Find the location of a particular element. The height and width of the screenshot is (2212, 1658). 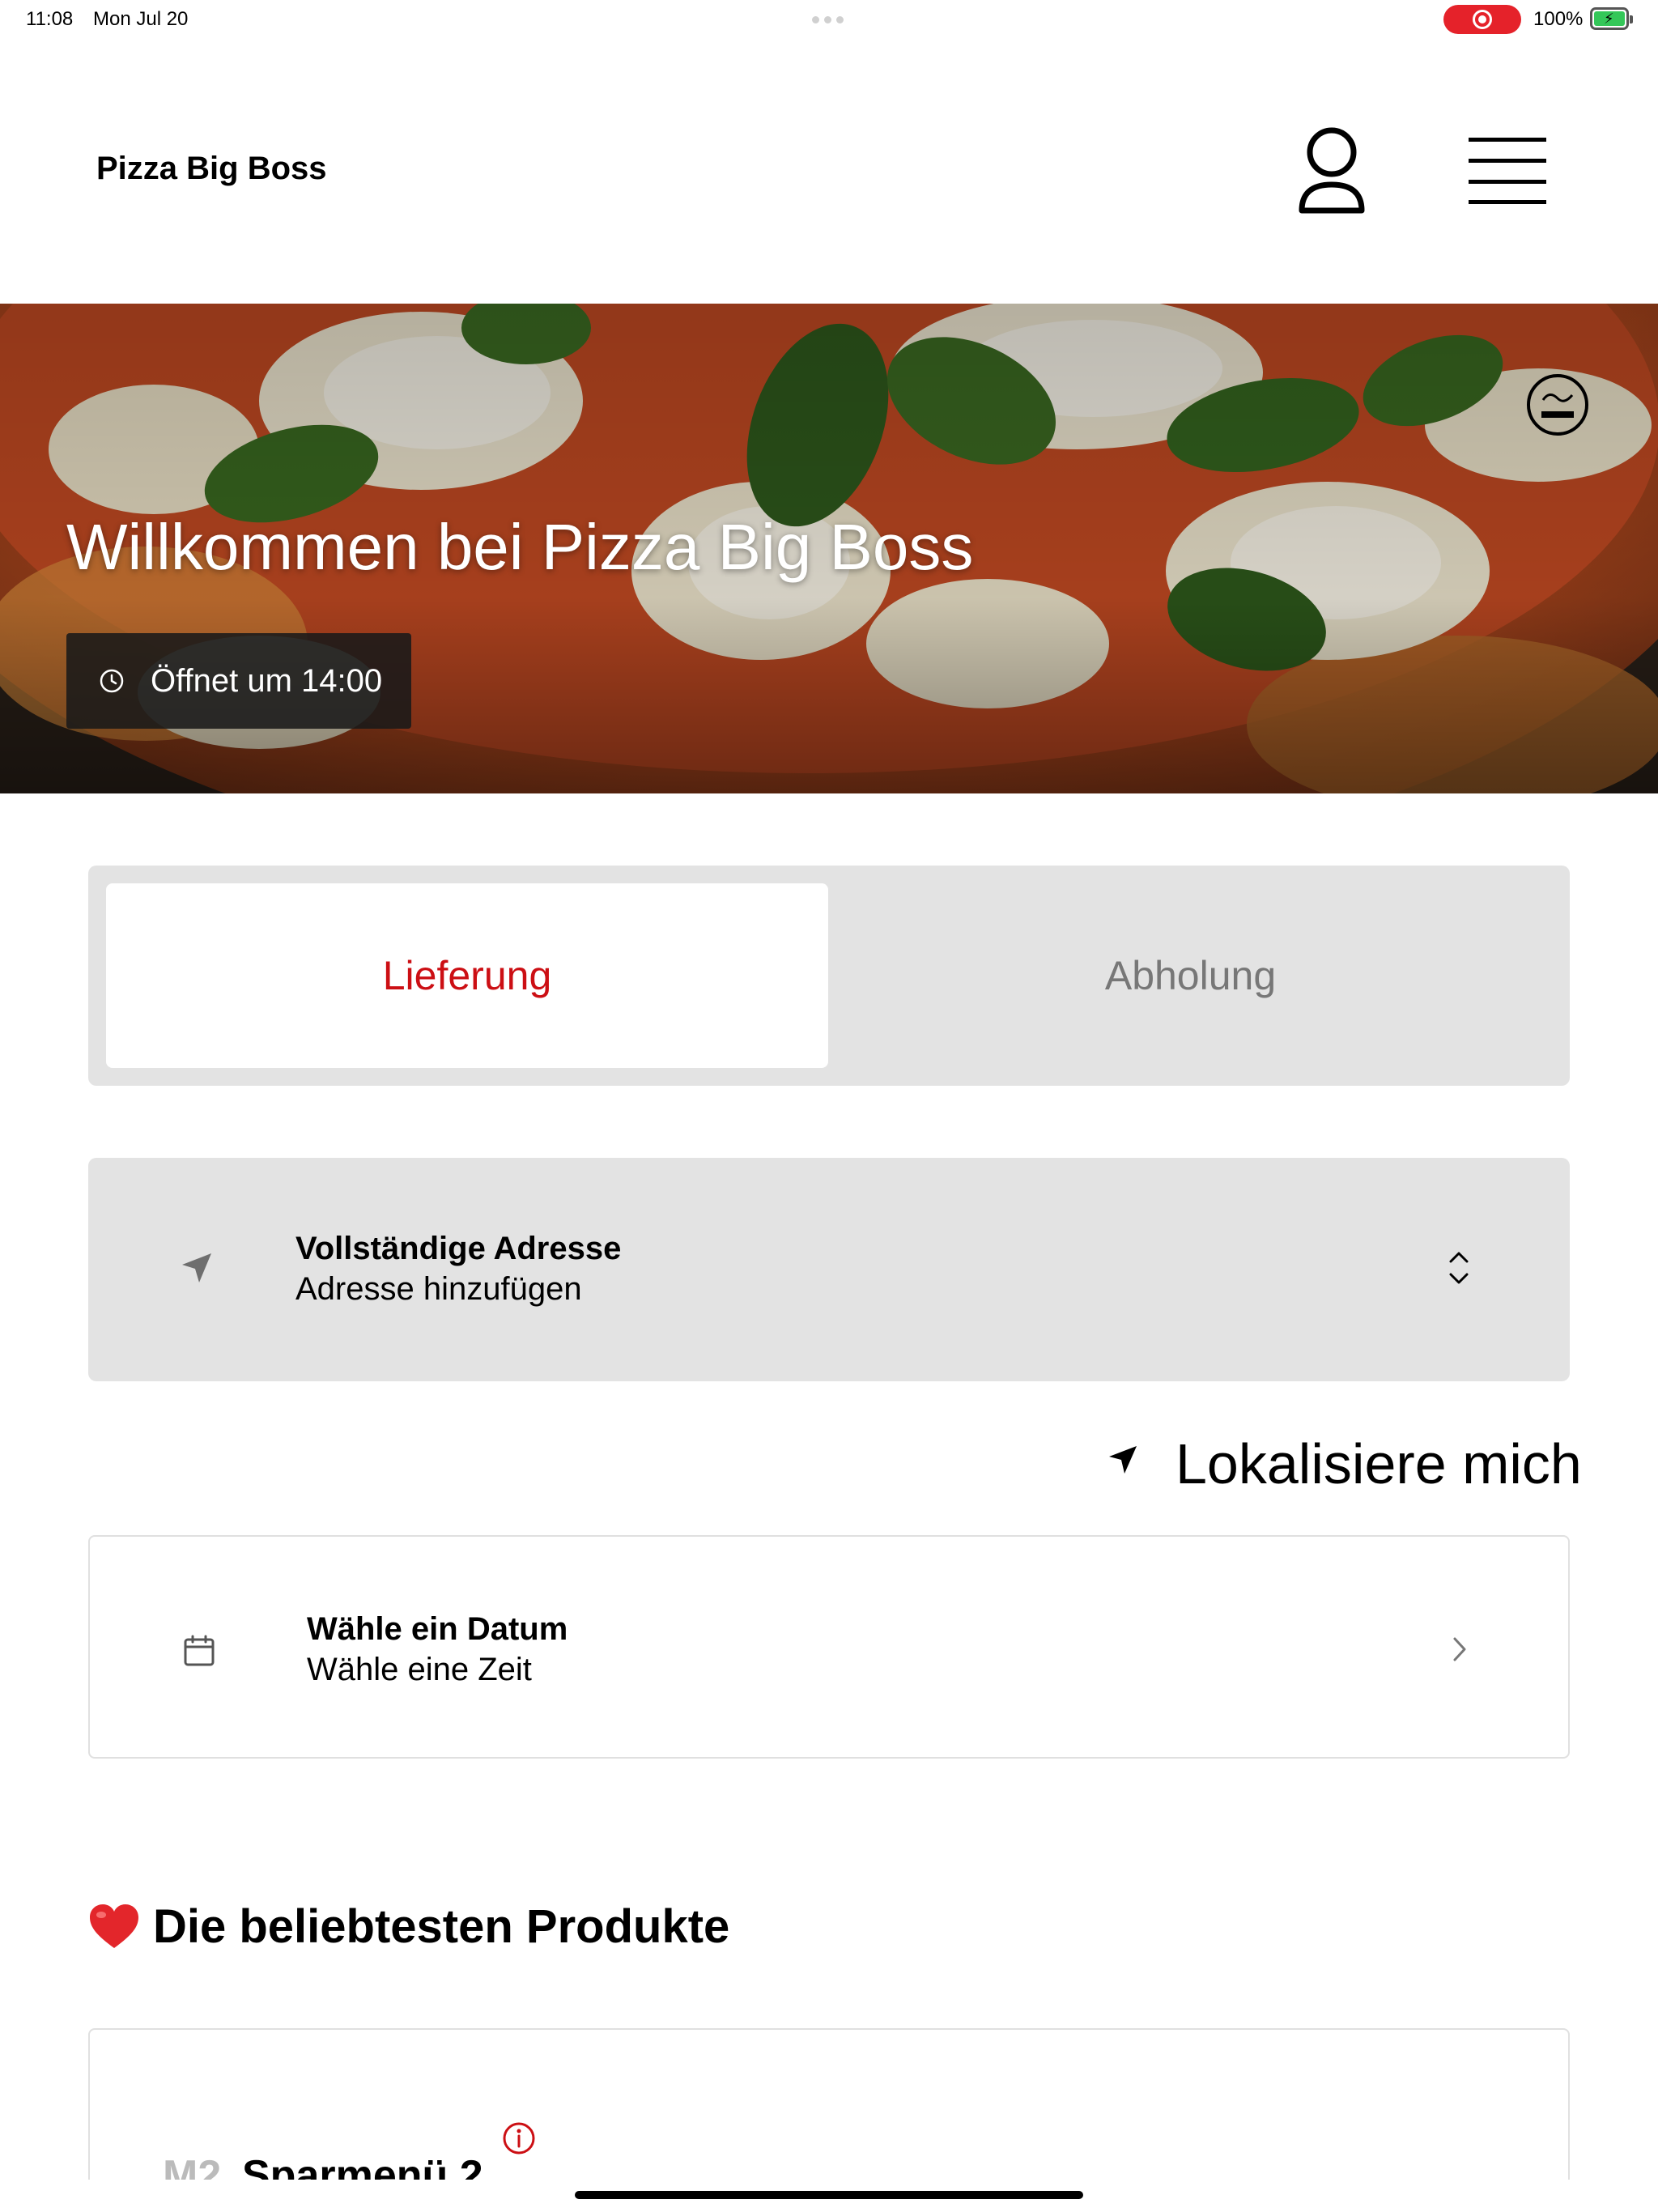

chevron-up-down-icon is located at coordinates (1459, 1268).